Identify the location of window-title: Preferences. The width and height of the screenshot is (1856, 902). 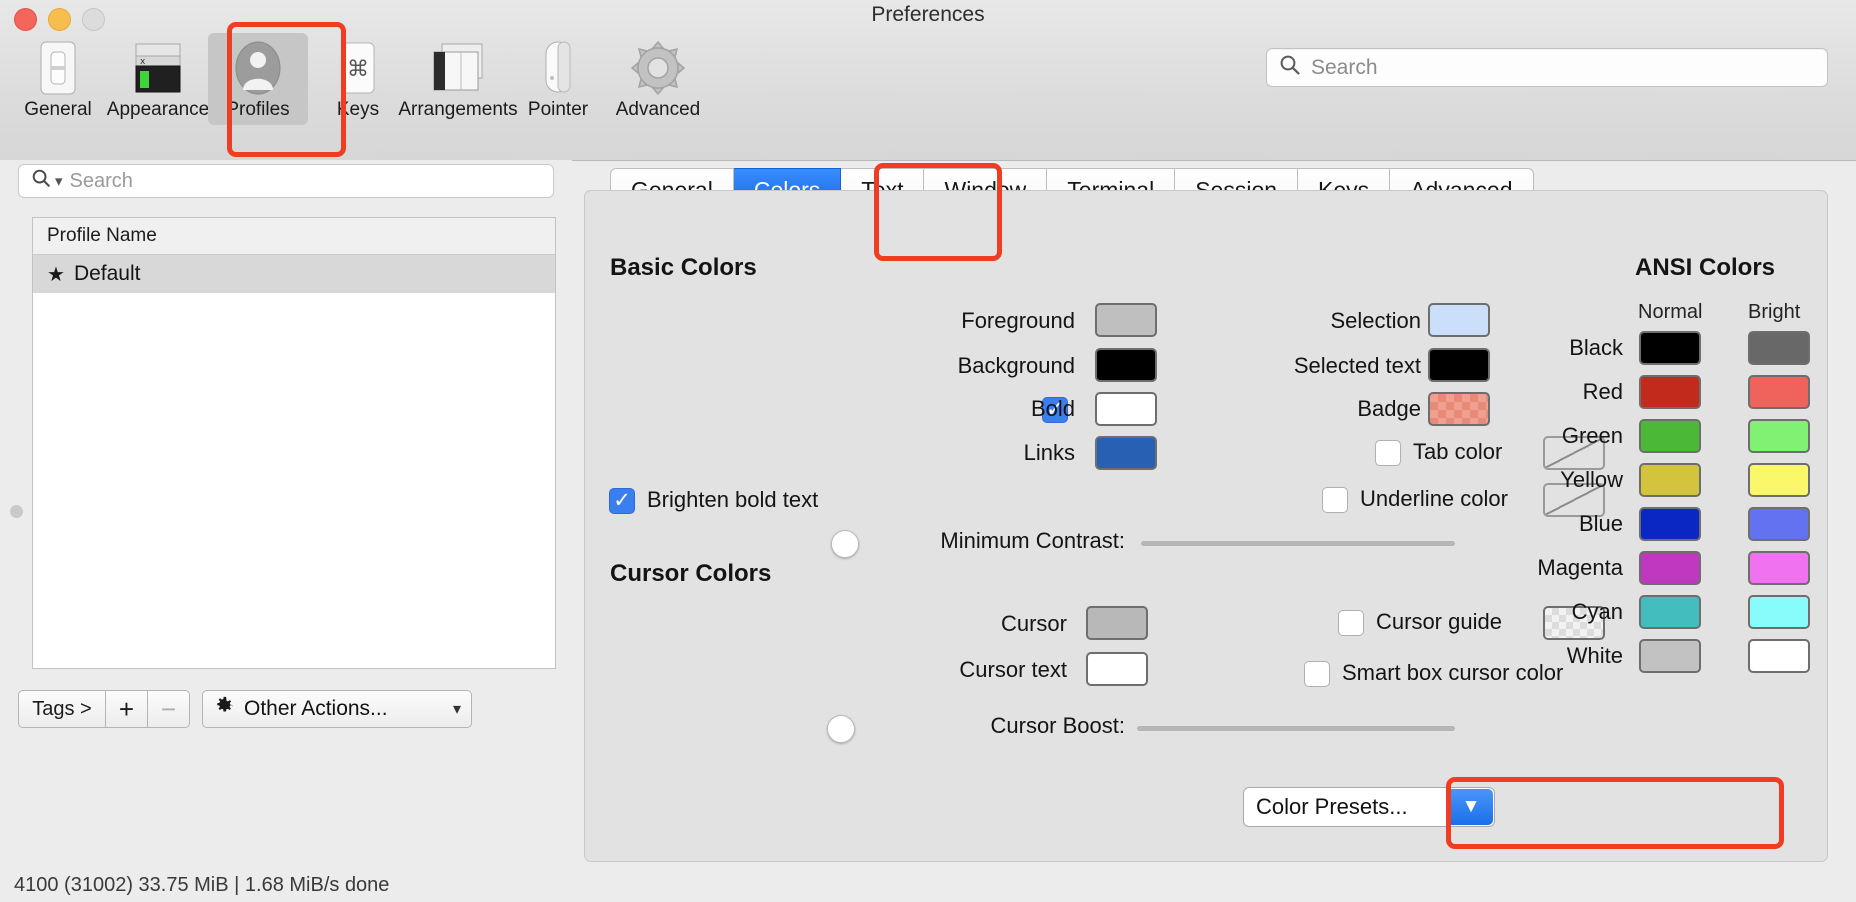
(928, 14).